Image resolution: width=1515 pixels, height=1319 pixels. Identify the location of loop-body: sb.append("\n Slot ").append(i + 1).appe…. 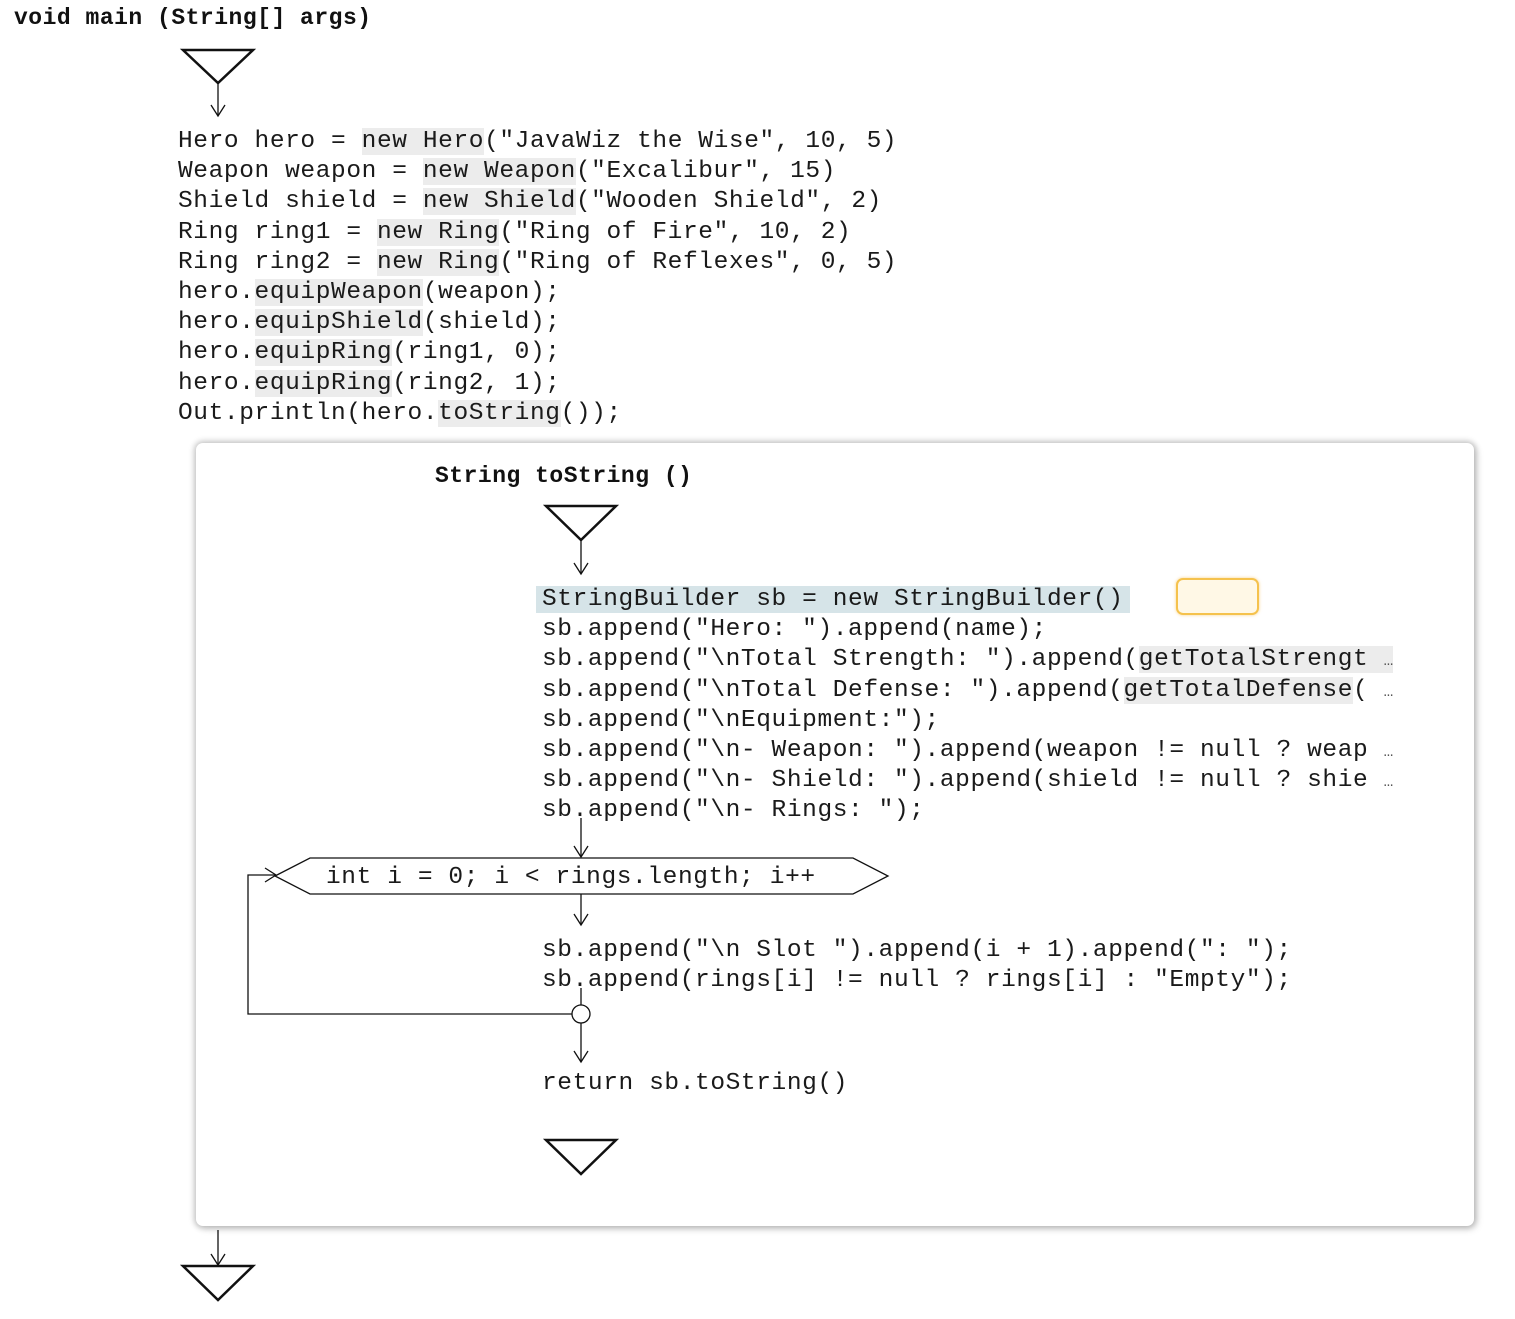
(917, 966).